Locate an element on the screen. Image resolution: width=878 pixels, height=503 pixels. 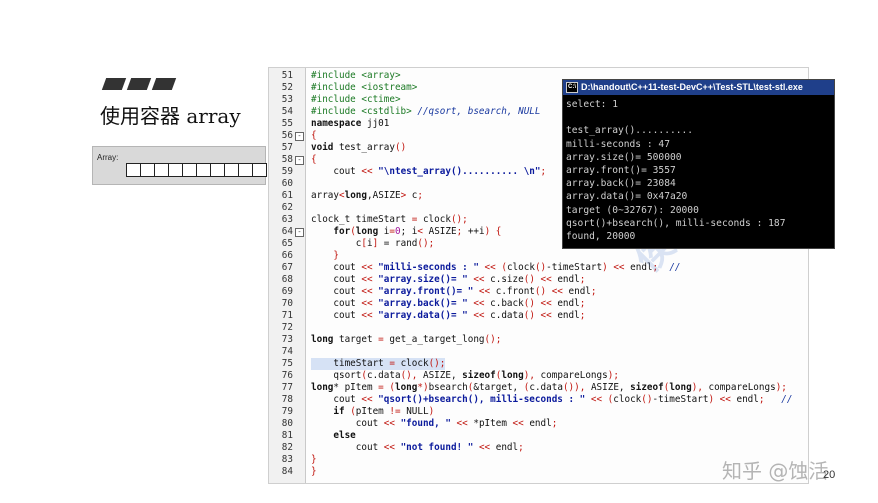
code-token: #include <array> is located at coordinates (356, 75).